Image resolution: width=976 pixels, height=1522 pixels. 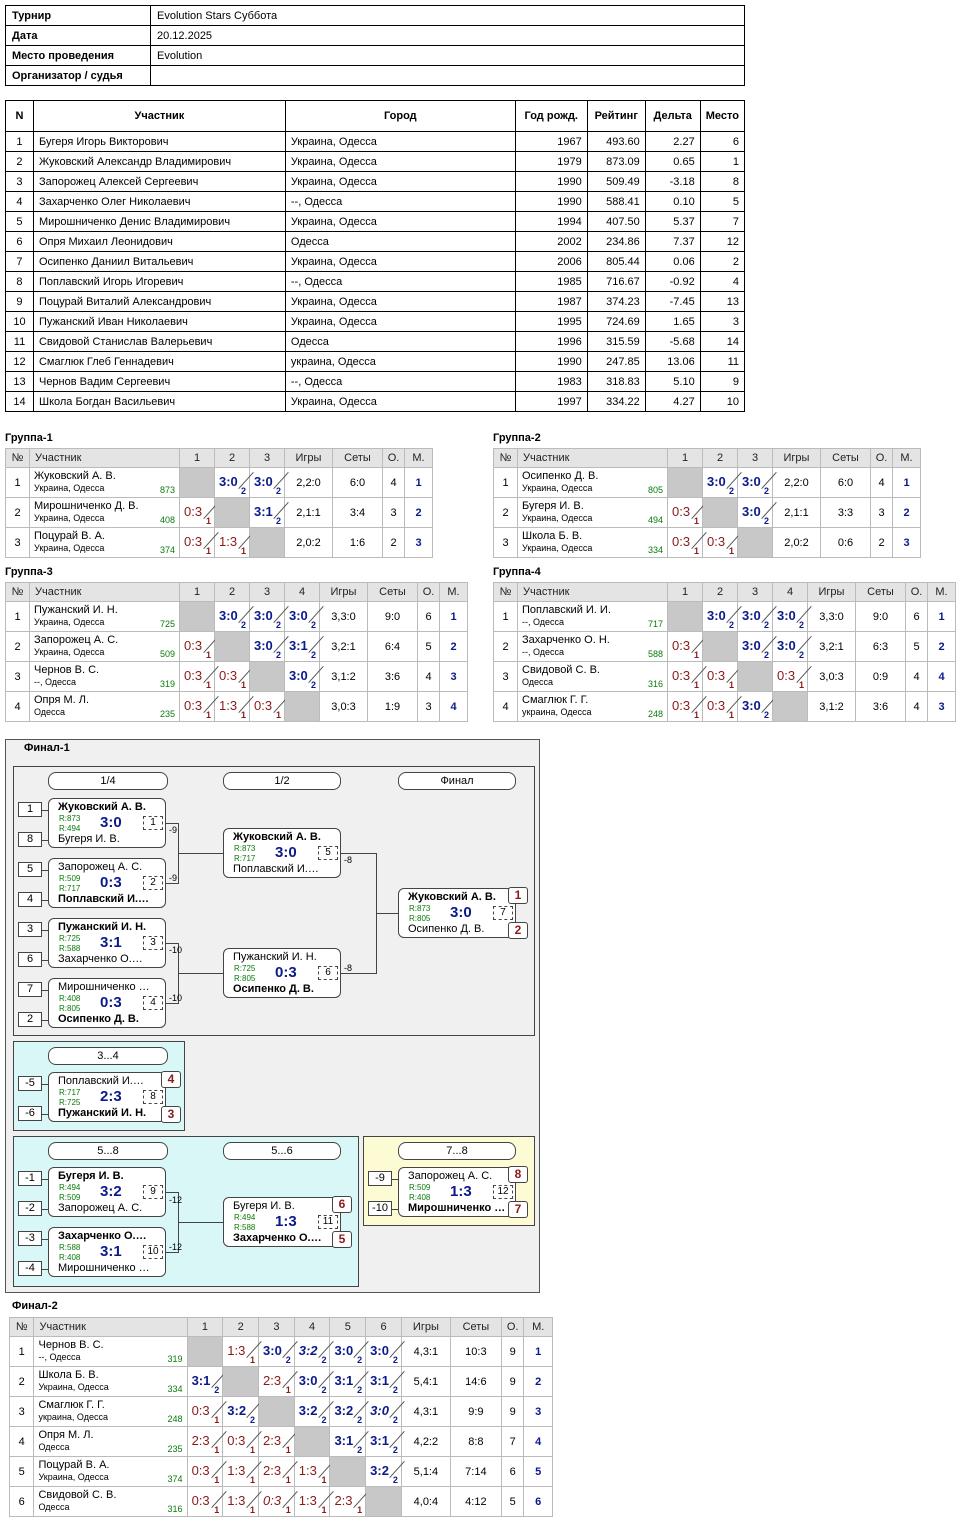 I want to click on participant-city: Одесса, so click(x=50, y=712).